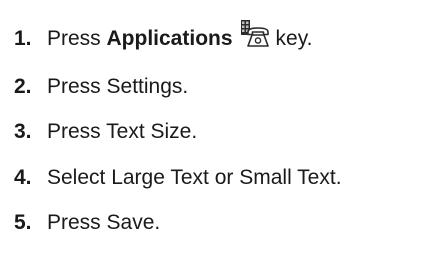 The width and height of the screenshot is (442, 256). Describe the element at coordinates (122, 131) in the screenshot. I see `step-text: Press Text Size.` at that location.